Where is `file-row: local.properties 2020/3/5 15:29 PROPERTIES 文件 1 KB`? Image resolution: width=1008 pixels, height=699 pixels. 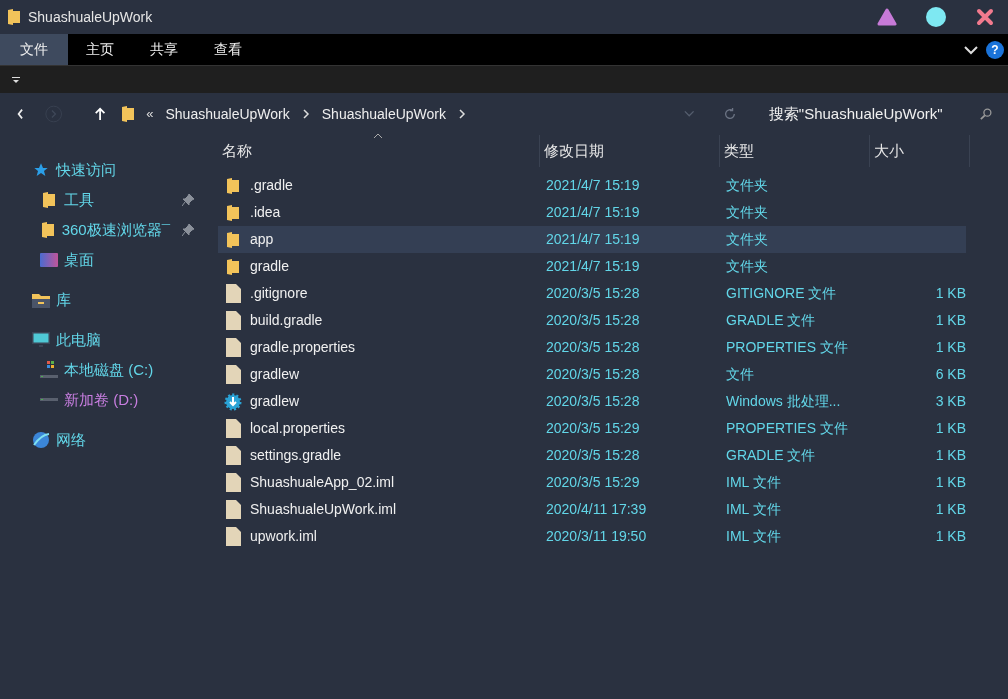 file-row: local.properties 2020/3/5 15:29 PROPERTIES 文件 1 KB is located at coordinates (592, 428).